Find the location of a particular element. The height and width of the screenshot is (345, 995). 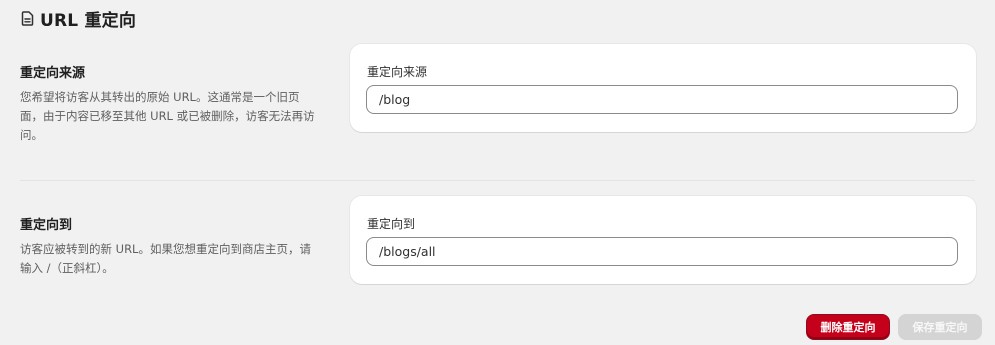

redirect-to-heading: 重定向到 is located at coordinates (46, 225).